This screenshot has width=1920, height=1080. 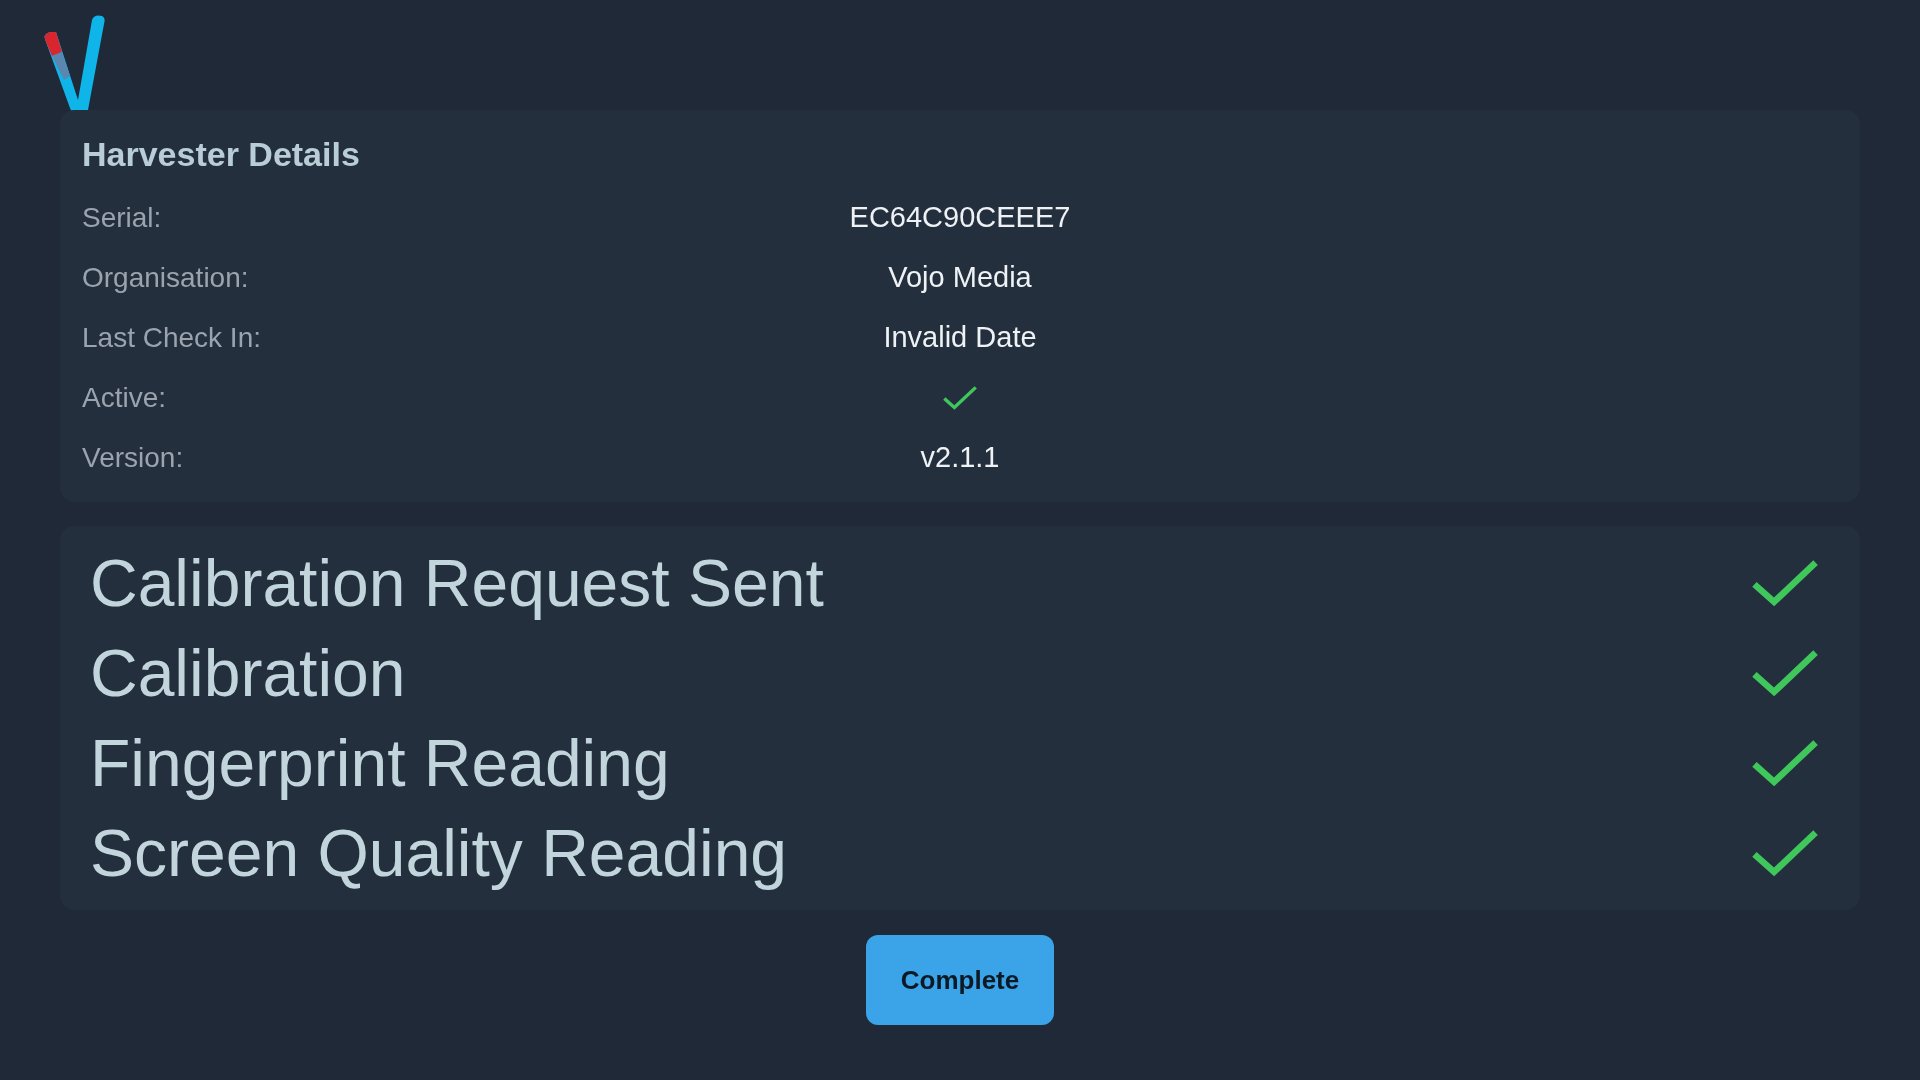 I want to click on field-value: Invalid Date, so click(x=960, y=338).